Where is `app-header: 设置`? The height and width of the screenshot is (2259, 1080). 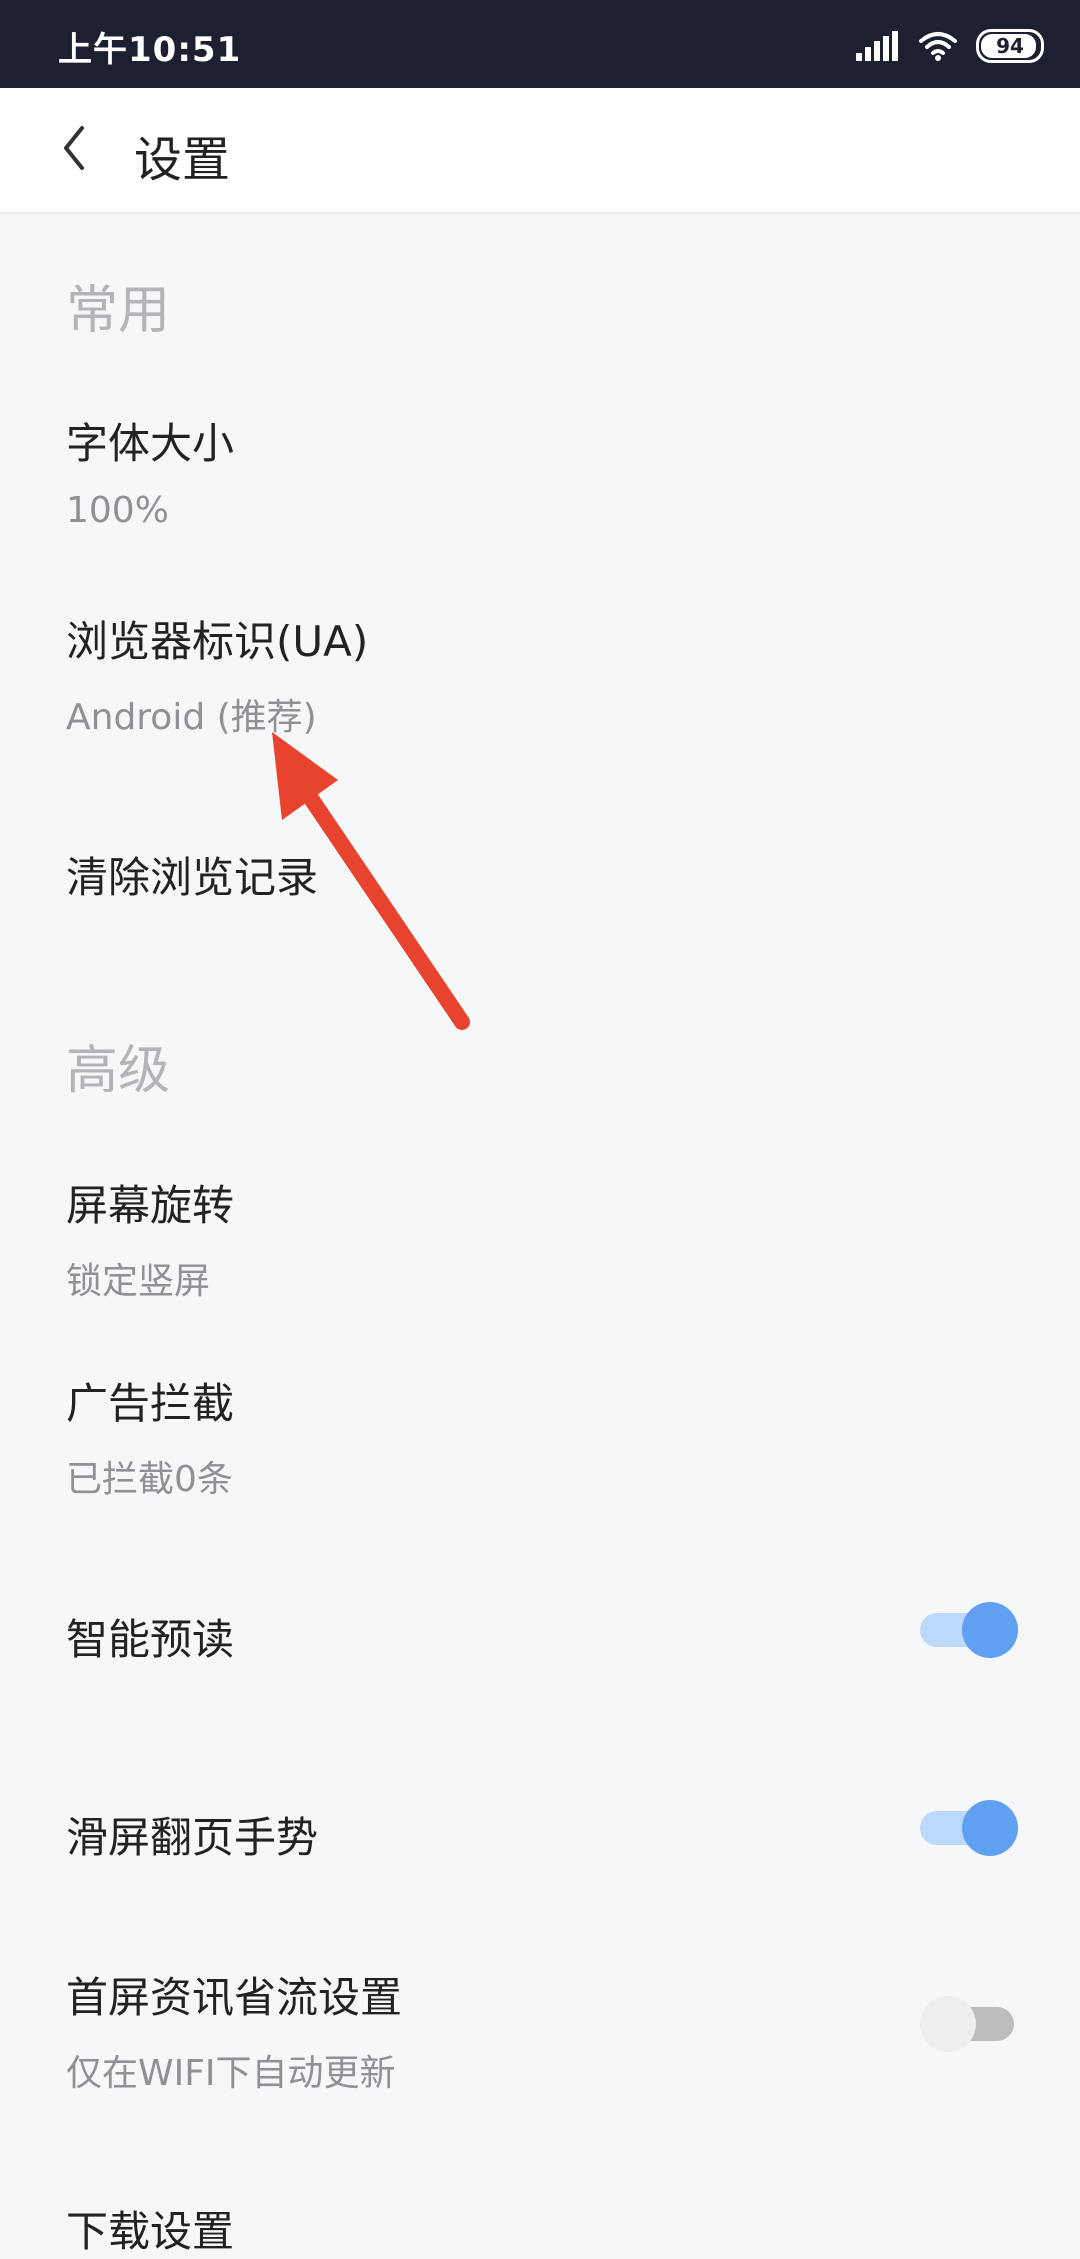
app-header: 设置 is located at coordinates (540, 151).